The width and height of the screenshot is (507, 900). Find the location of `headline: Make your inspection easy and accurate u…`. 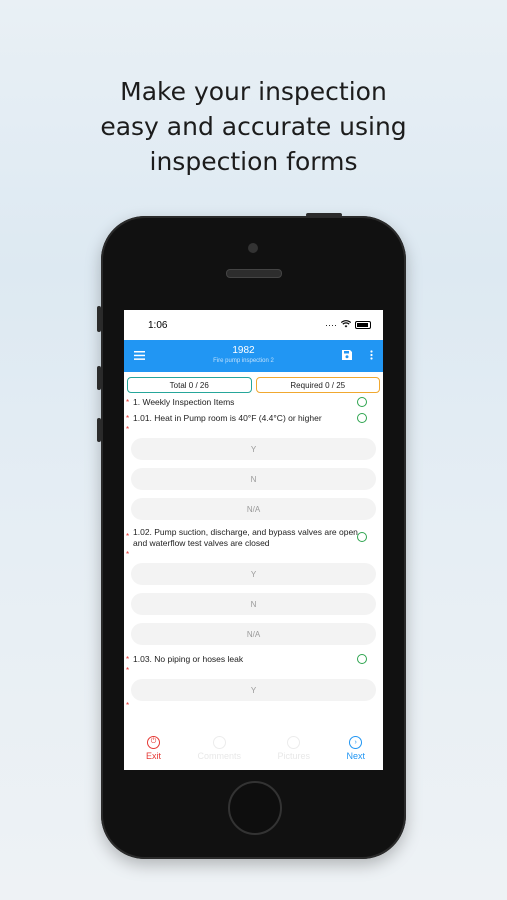

headline: Make your inspection easy and accurate u… is located at coordinates (253, 126).